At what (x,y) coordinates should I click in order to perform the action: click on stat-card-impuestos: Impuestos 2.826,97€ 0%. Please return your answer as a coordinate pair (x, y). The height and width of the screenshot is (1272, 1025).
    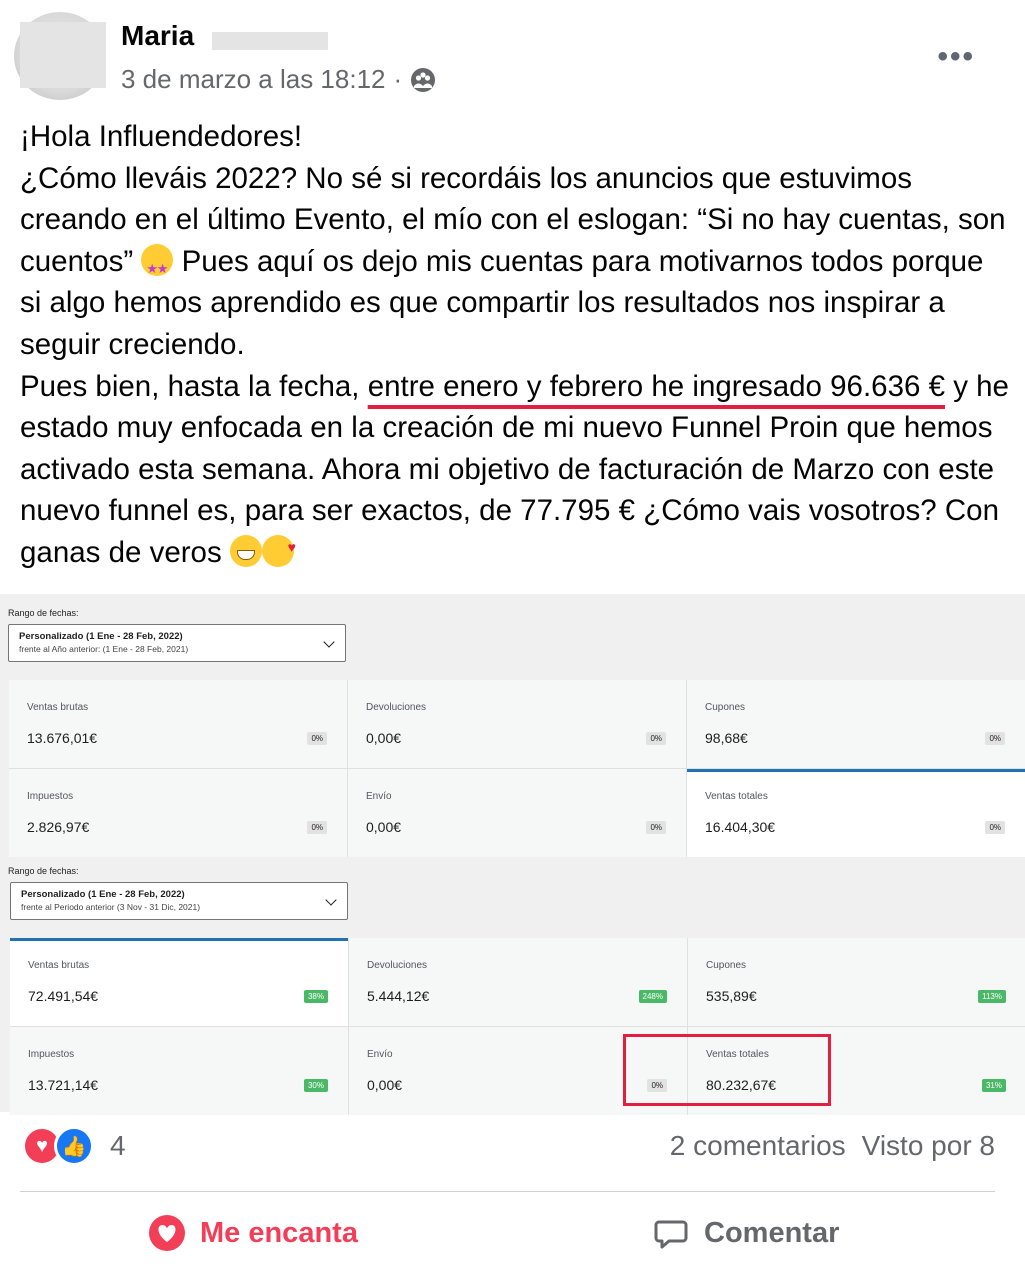
    Looking at the image, I should click on (178, 813).